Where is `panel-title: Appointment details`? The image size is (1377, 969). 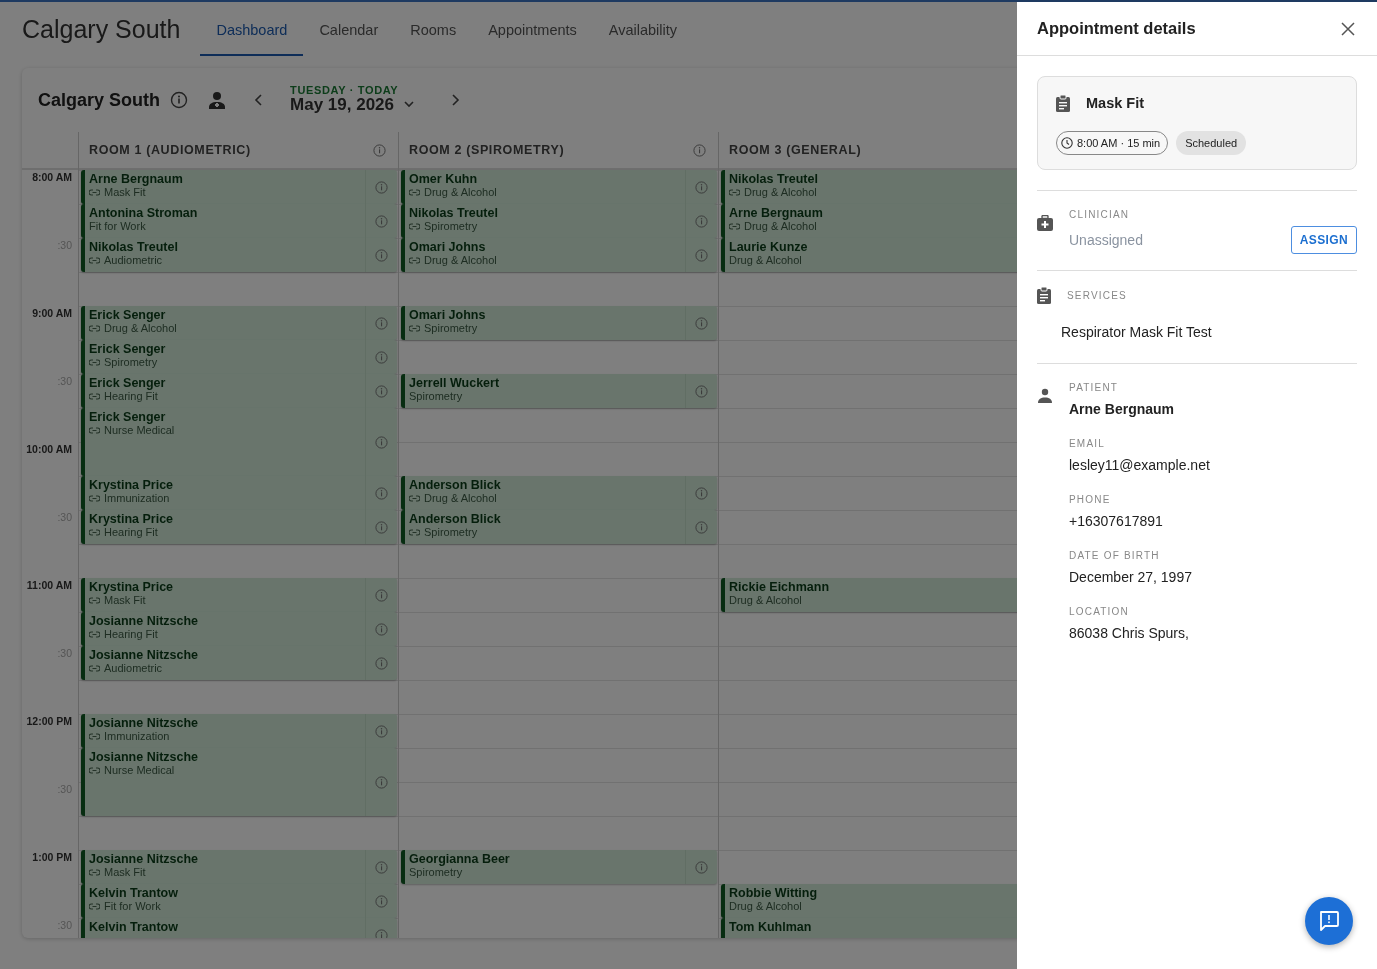
panel-title: Appointment details is located at coordinates (1116, 29).